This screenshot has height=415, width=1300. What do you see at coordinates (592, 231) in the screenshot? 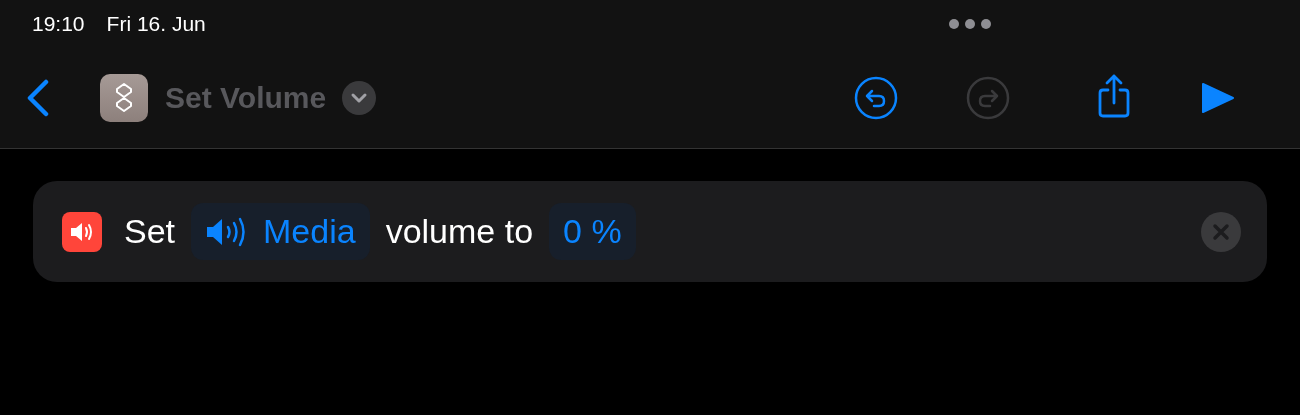
I see `value-token: 0 %` at bounding box center [592, 231].